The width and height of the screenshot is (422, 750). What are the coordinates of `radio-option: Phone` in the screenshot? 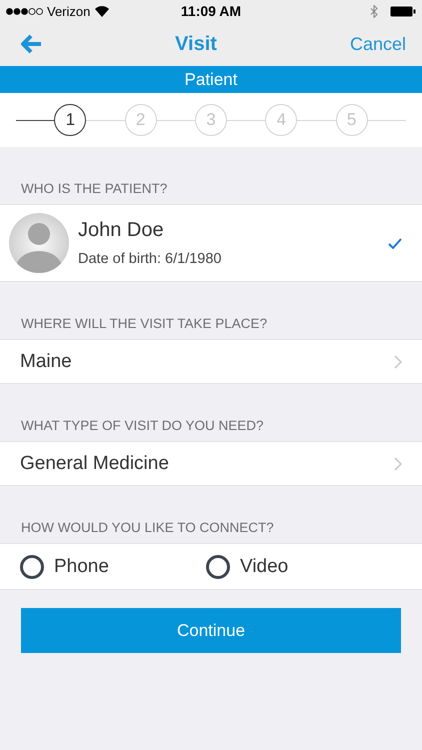 It's located at (113, 566).